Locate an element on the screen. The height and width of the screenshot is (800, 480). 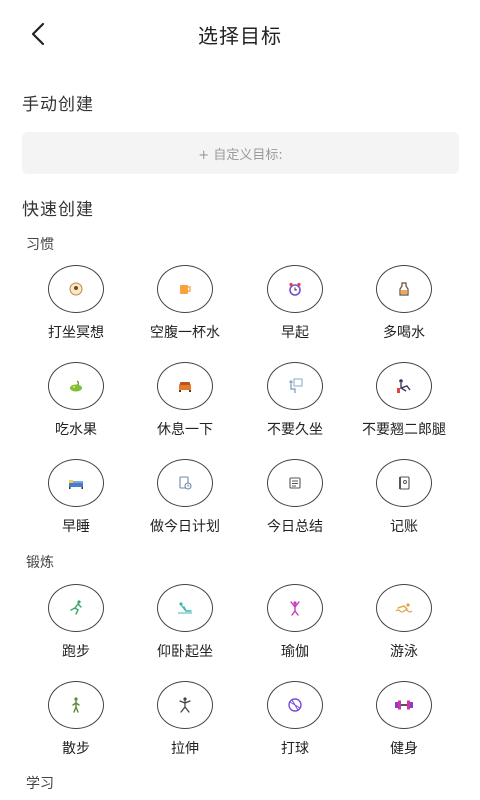
walking-icon is located at coordinates (76, 705).